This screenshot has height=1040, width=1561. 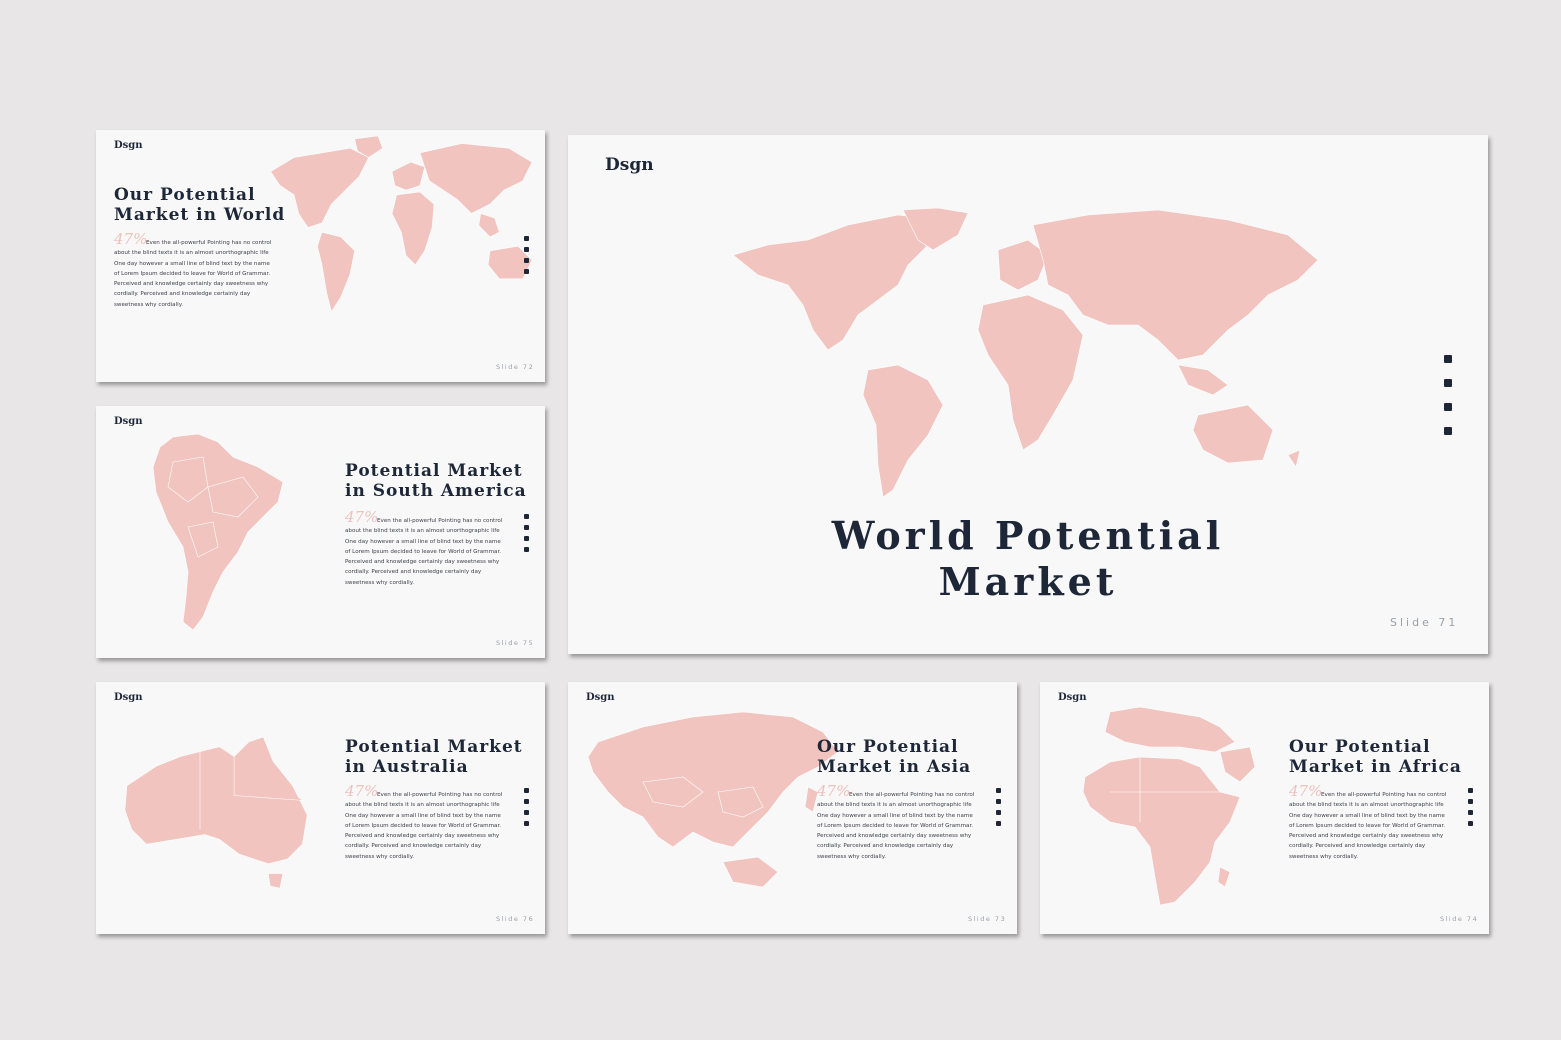 What do you see at coordinates (436, 481) in the screenshot?
I see `slide-title: Potential Market in South America` at bounding box center [436, 481].